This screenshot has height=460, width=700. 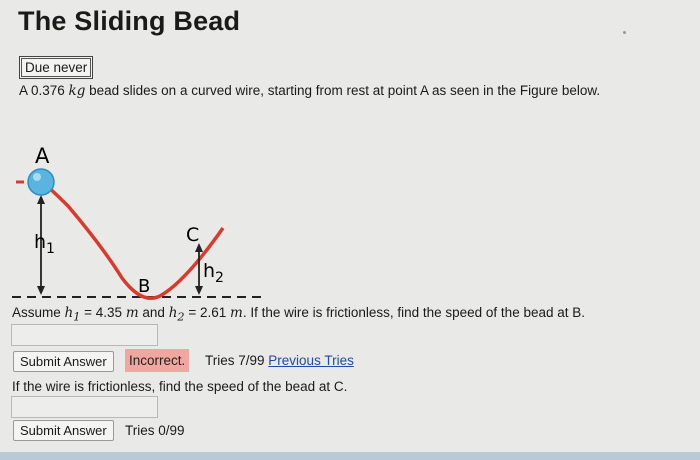 I want to click on bead, so click(x=41, y=182).